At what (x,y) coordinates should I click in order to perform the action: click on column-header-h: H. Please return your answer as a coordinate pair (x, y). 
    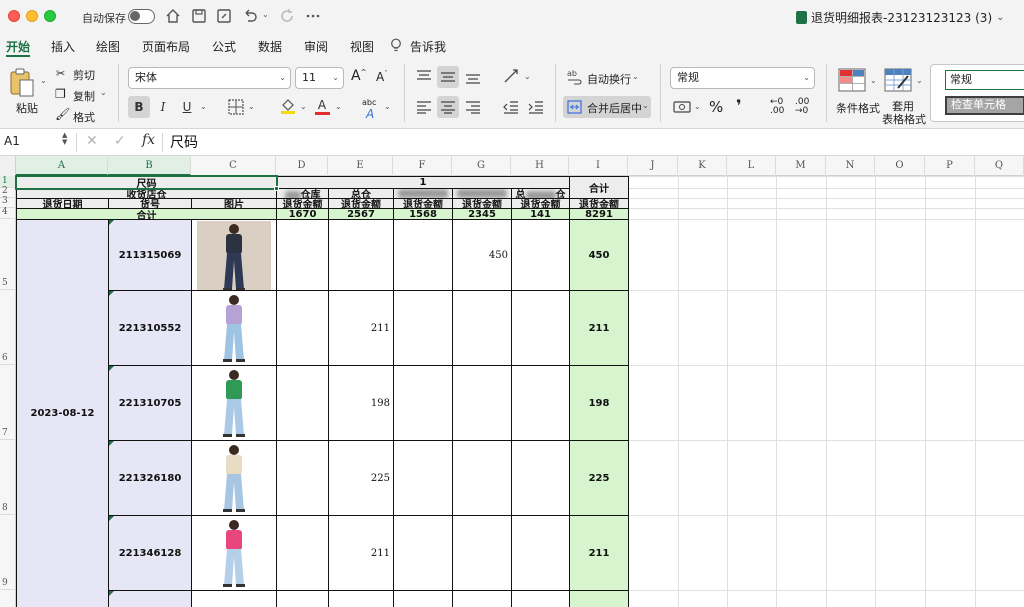
    Looking at the image, I should click on (540, 166).